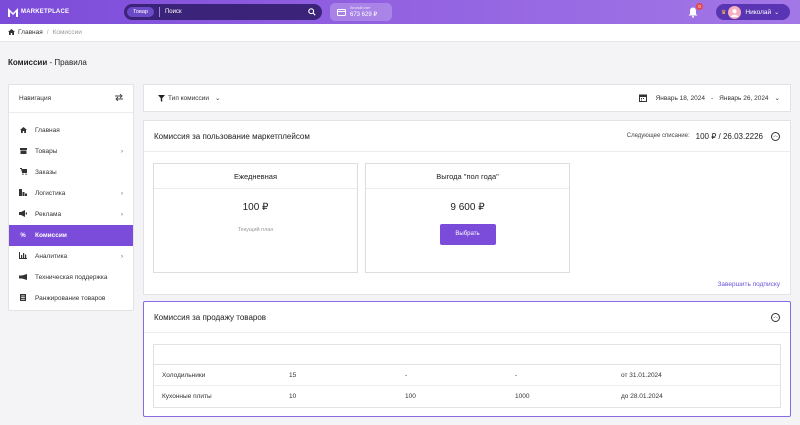 The image size is (800, 425). Describe the element at coordinates (23, 151) in the screenshot. I see `box-icon` at that location.